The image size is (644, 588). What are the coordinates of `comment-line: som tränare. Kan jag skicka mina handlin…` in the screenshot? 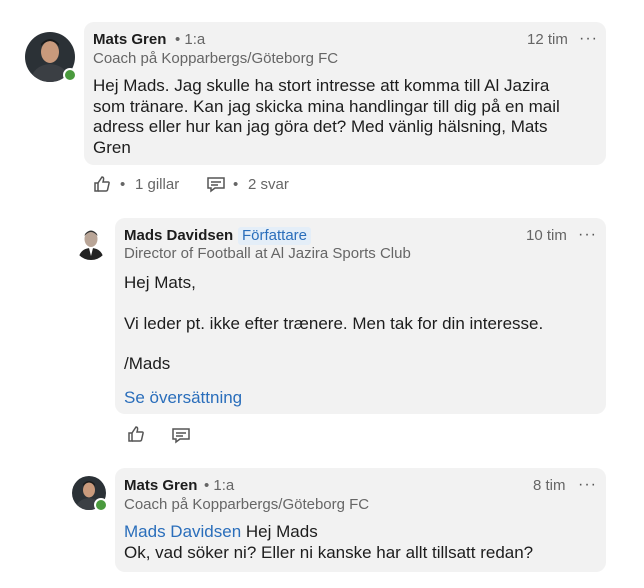 It's located at (326, 106).